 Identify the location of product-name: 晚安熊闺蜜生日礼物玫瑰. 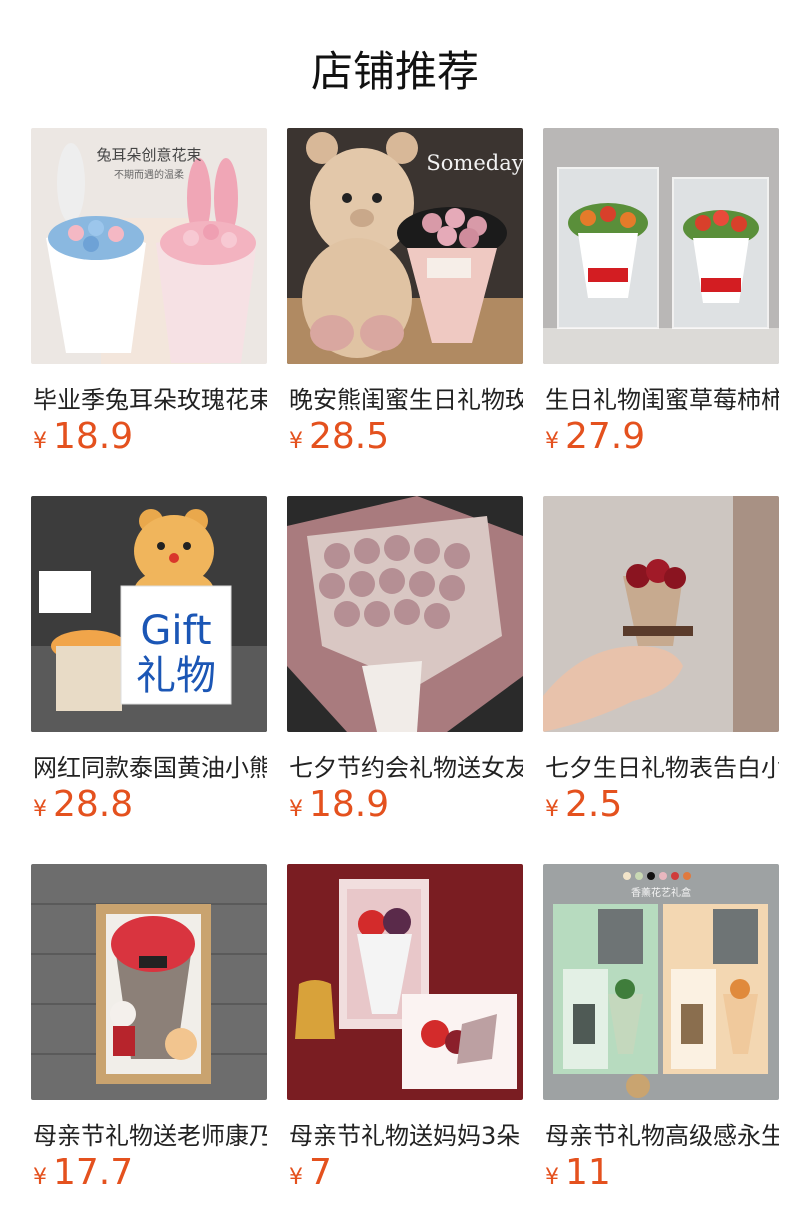
(406, 397).